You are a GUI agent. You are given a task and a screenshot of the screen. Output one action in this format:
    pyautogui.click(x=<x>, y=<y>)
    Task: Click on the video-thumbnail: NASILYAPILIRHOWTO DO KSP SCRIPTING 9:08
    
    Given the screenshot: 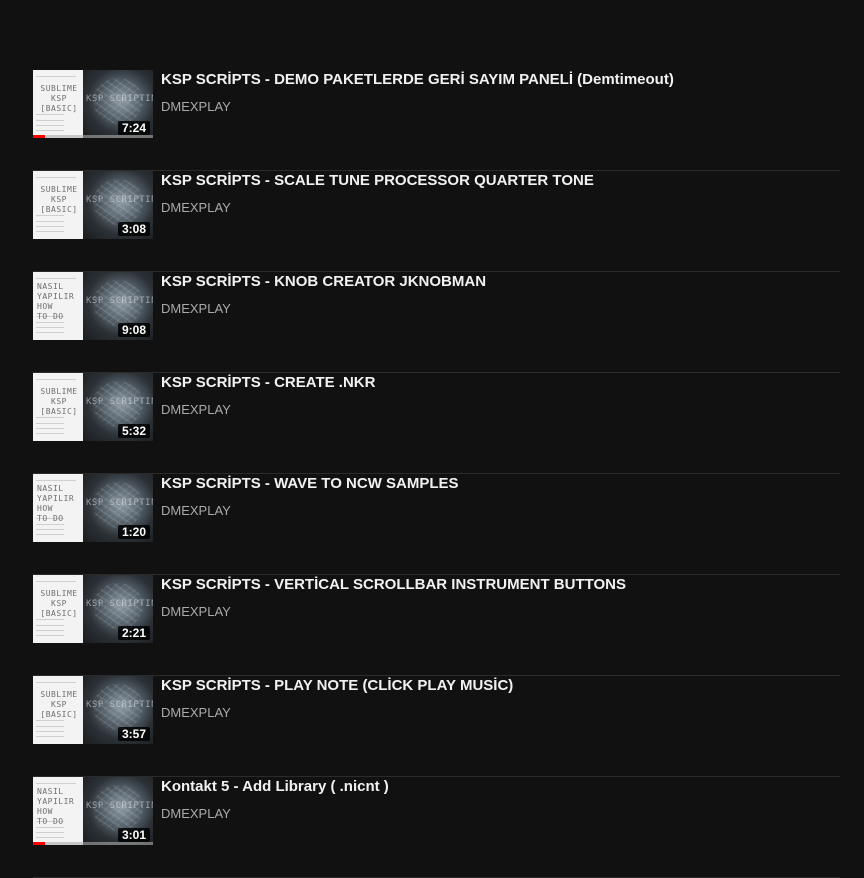 What is the action you would take?
    pyautogui.click(x=93, y=306)
    